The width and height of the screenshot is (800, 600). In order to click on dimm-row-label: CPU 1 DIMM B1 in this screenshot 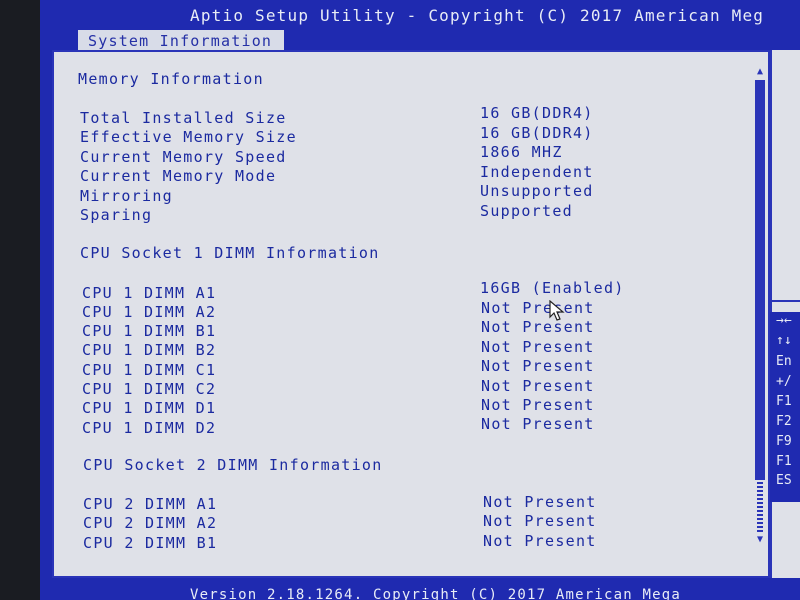, I will do `click(149, 331)`.